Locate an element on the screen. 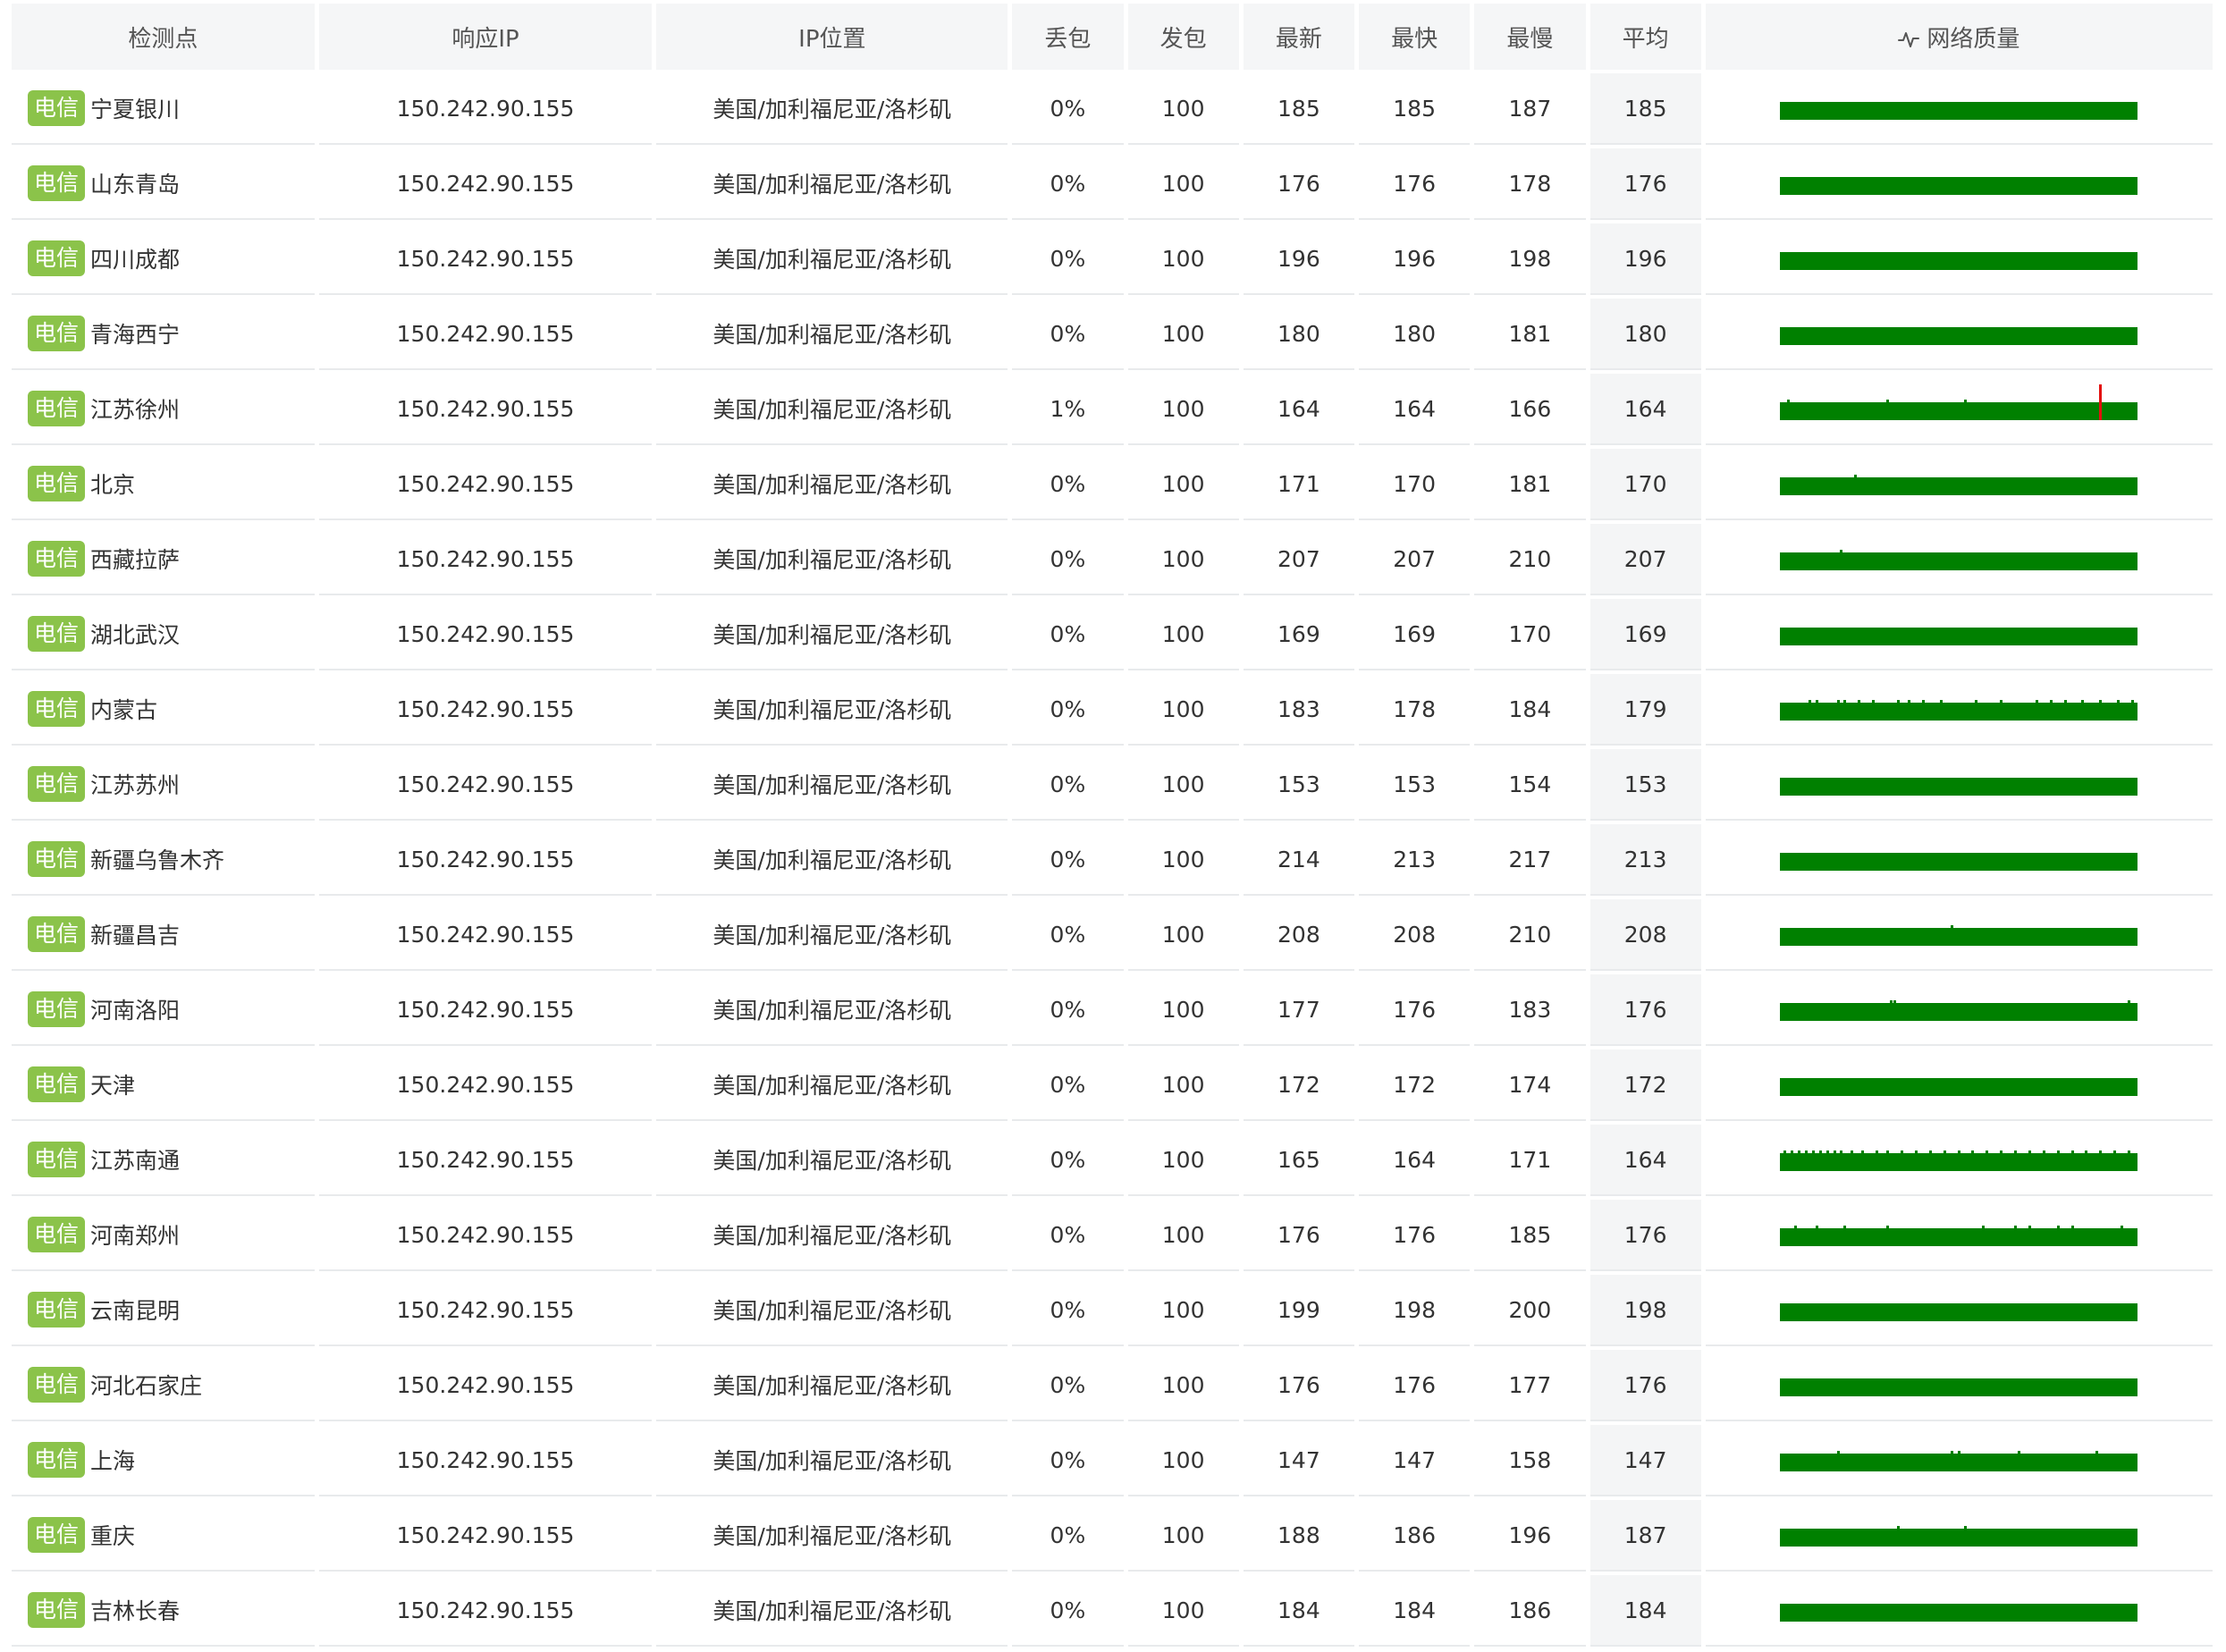 The width and height of the screenshot is (2226, 1652). fastest-cell: 198 is located at coordinates (1415, 1310).